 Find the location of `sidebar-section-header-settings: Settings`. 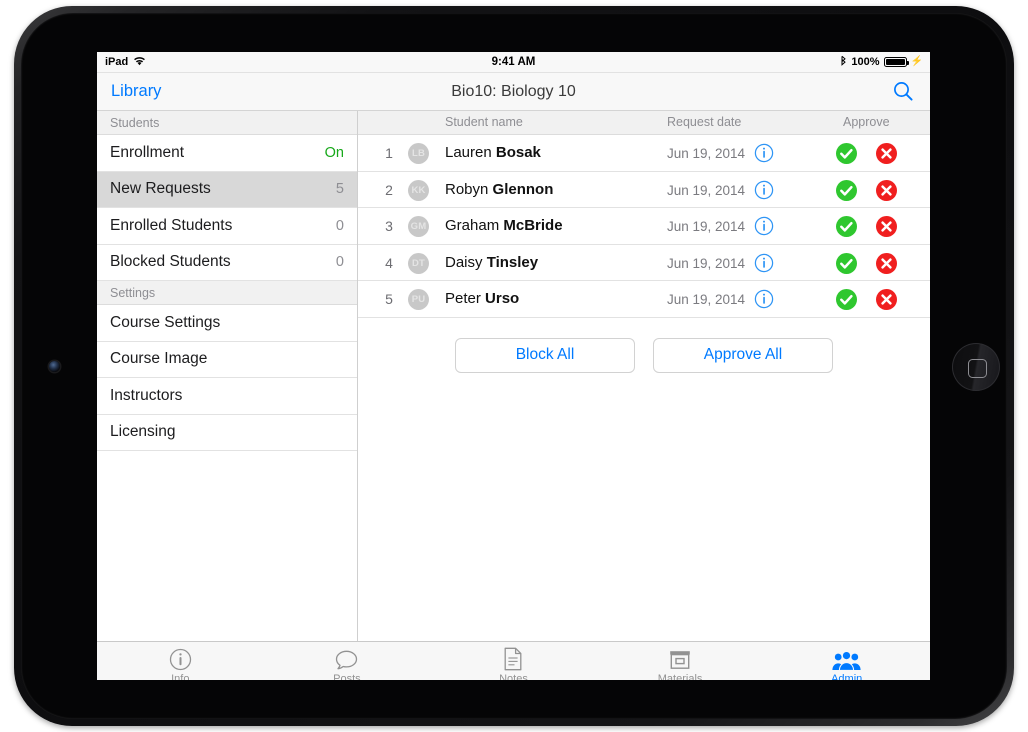

sidebar-section-header-settings: Settings is located at coordinates (227, 293).